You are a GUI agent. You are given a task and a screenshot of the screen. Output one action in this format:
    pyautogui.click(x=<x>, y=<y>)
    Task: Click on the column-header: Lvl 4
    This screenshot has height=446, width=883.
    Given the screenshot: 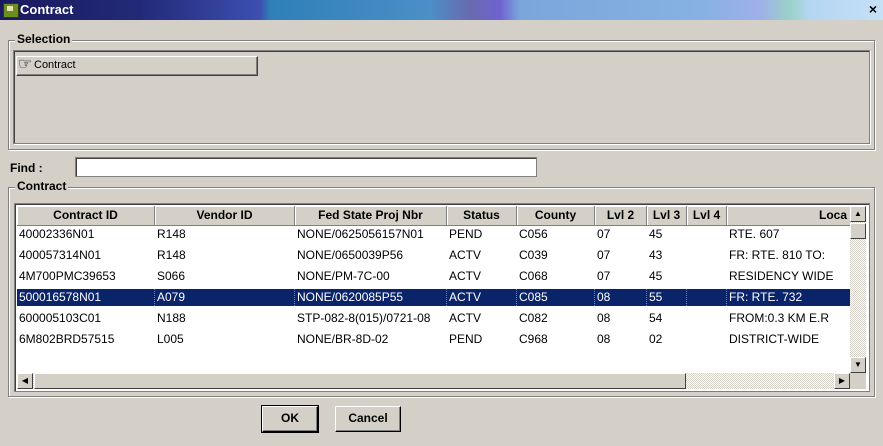 What is the action you would take?
    pyautogui.click(x=707, y=216)
    